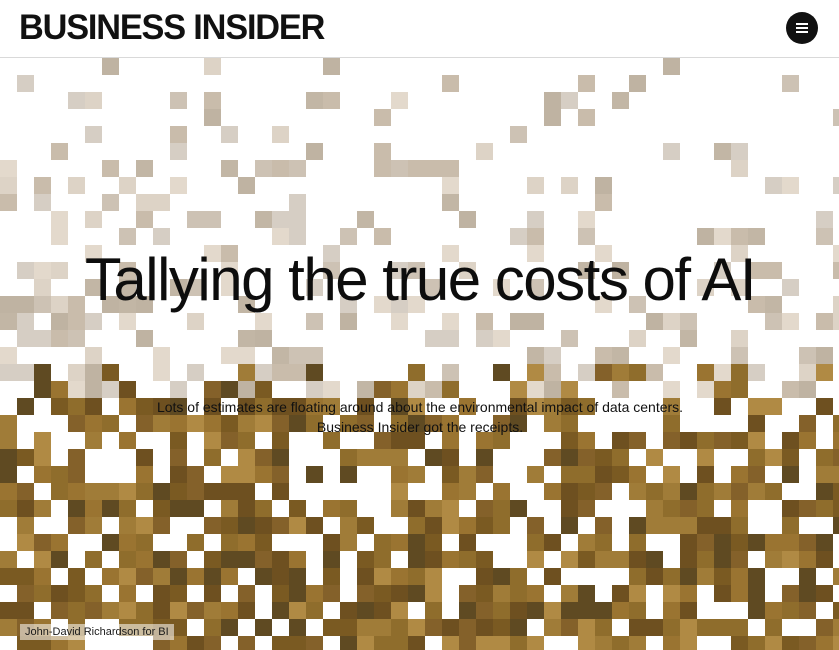 This screenshot has height=650, width=839. What do you see at coordinates (802, 28) in the screenshot?
I see `hamburger-menu-icon` at bounding box center [802, 28].